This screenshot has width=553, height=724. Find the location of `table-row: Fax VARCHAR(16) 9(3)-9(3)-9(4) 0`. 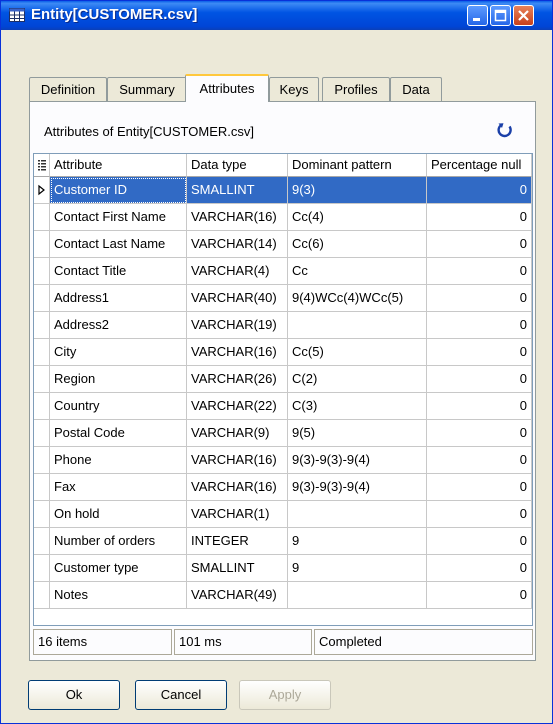

table-row: Fax VARCHAR(16) 9(3)-9(3)-9(4) 0 is located at coordinates (283, 487).